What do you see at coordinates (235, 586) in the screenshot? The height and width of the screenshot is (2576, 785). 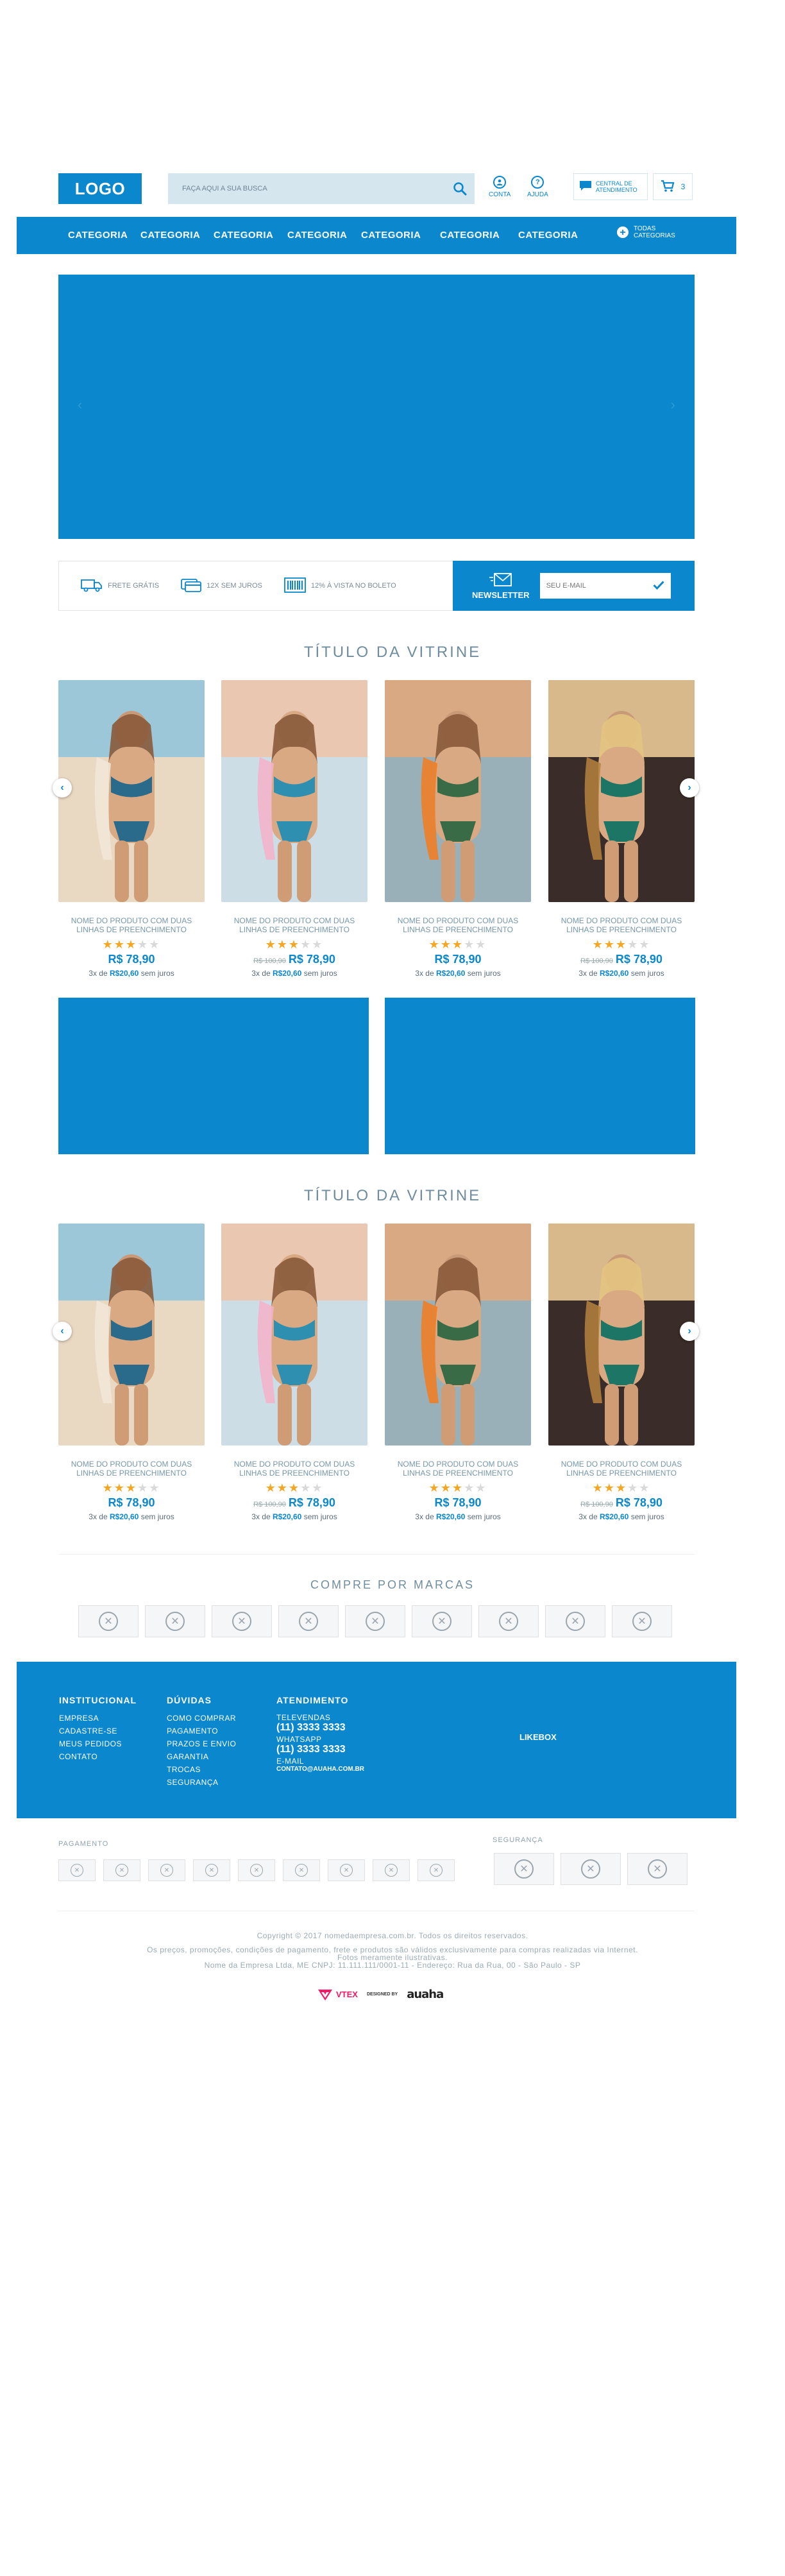 I see `benefit-label: 12X SEM JUROS` at bounding box center [235, 586].